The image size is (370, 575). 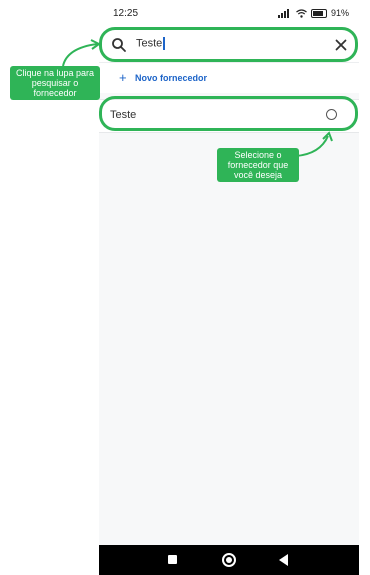 I want to click on status-icons: 91%, so click(x=313, y=13).